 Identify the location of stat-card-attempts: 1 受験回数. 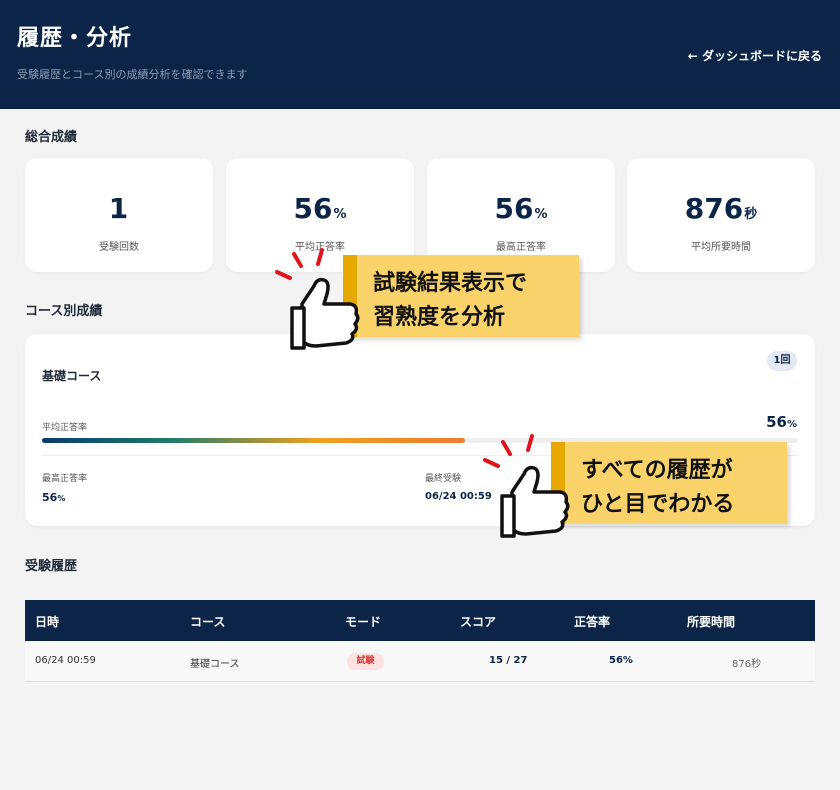
(119, 215).